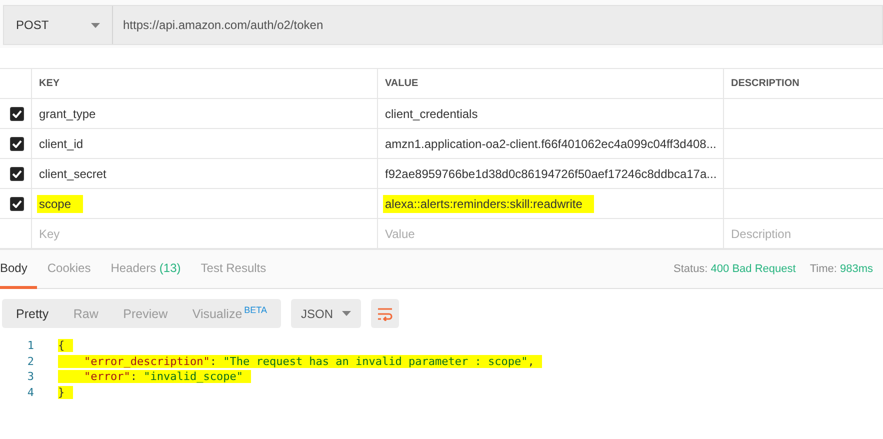 This screenshot has width=883, height=439. What do you see at coordinates (30, 345) in the screenshot?
I see `line-number: 1` at bounding box center [30, 345].